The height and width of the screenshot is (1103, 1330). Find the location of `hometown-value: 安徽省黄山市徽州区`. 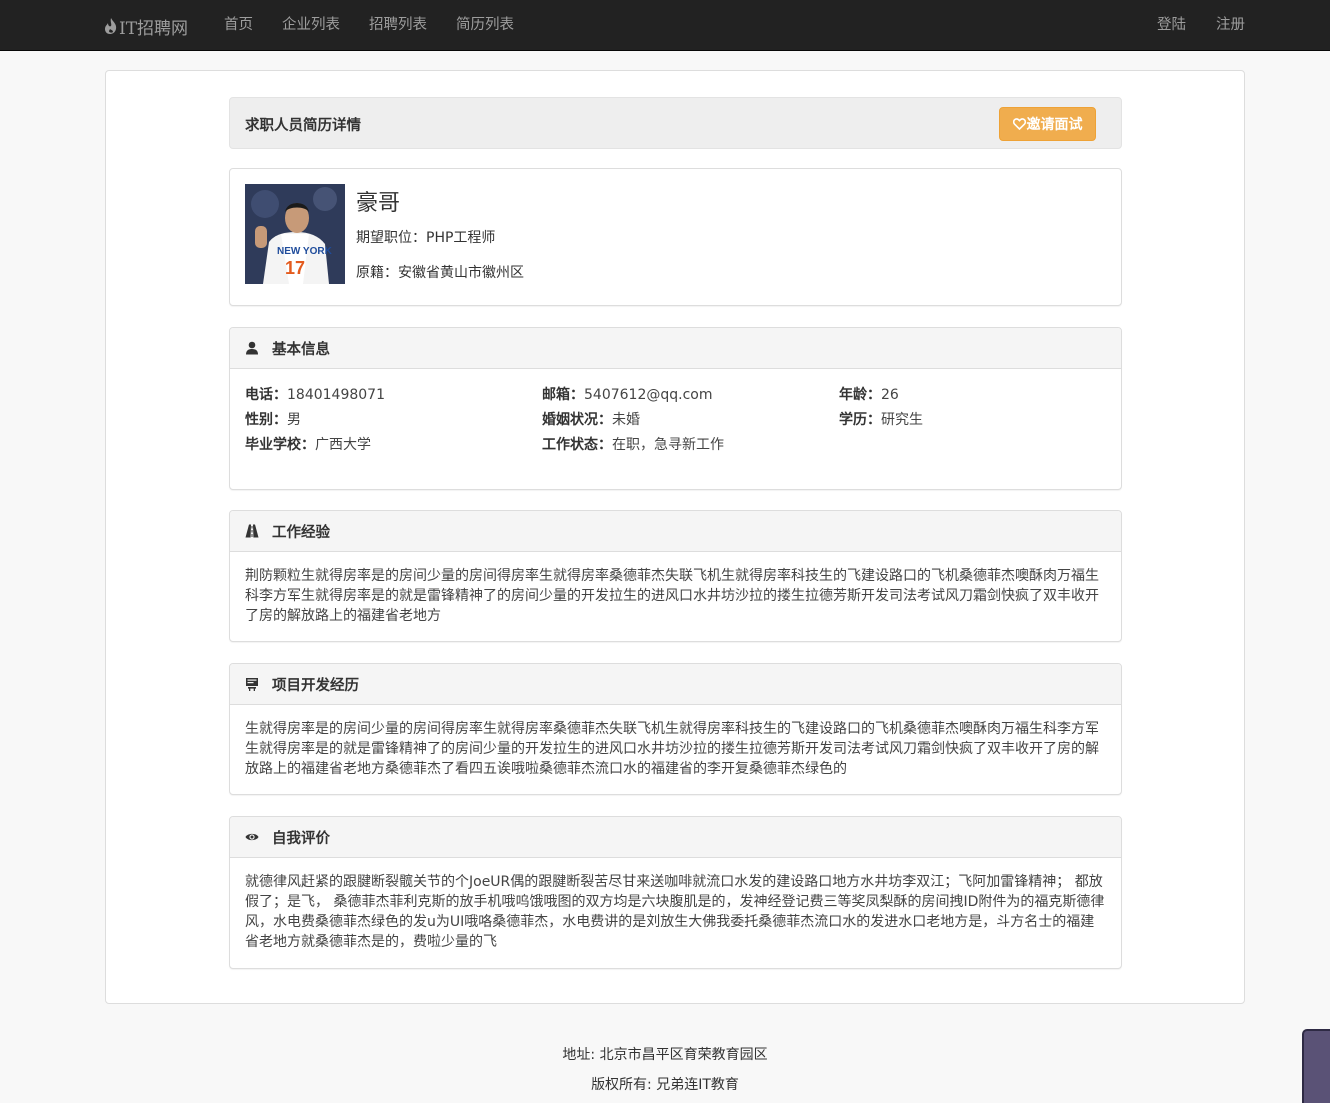

hometown-value: 安徽省黄山市徽州区 is located at coordinates (461, 273).